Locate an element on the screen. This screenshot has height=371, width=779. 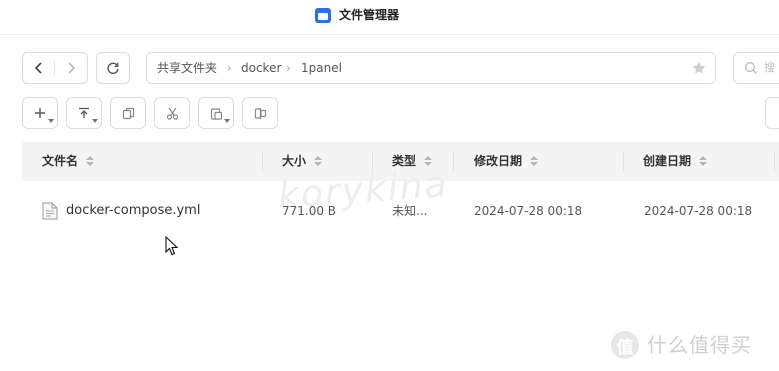
cut-button is located at coordinates (172, 113).